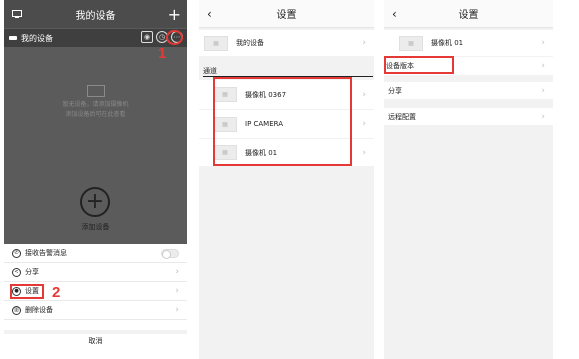 The width and height of the screenshot is (579, 359). I want to click on action-sheet: ✆ 接收告警消息 < 分享 › ● 设置 › ▥ 删除设备 › 取消, so click(95, 301).